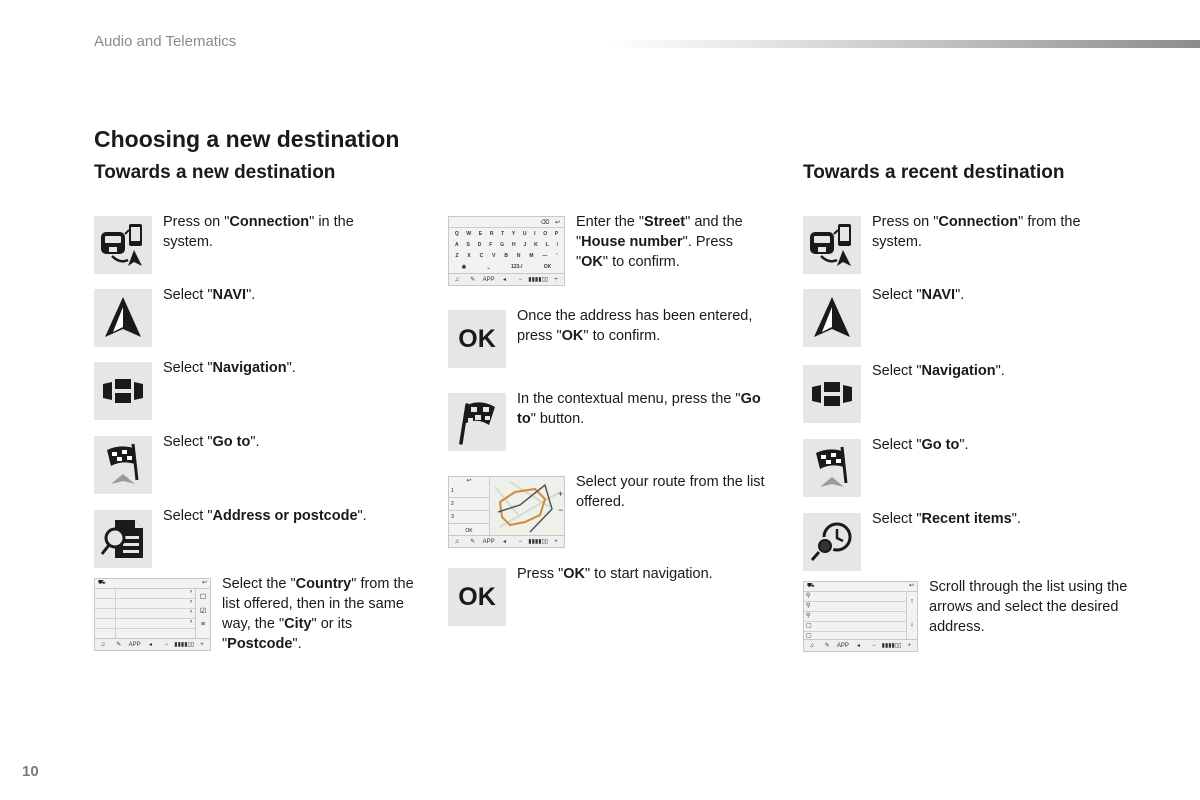 The height and width of the screenshot is (800, 1200). What do you see at coordinates (248, 538) in the screenshot?
I see `new-step-5: Select "Address or postcode".` at bounding box center [248, 538].